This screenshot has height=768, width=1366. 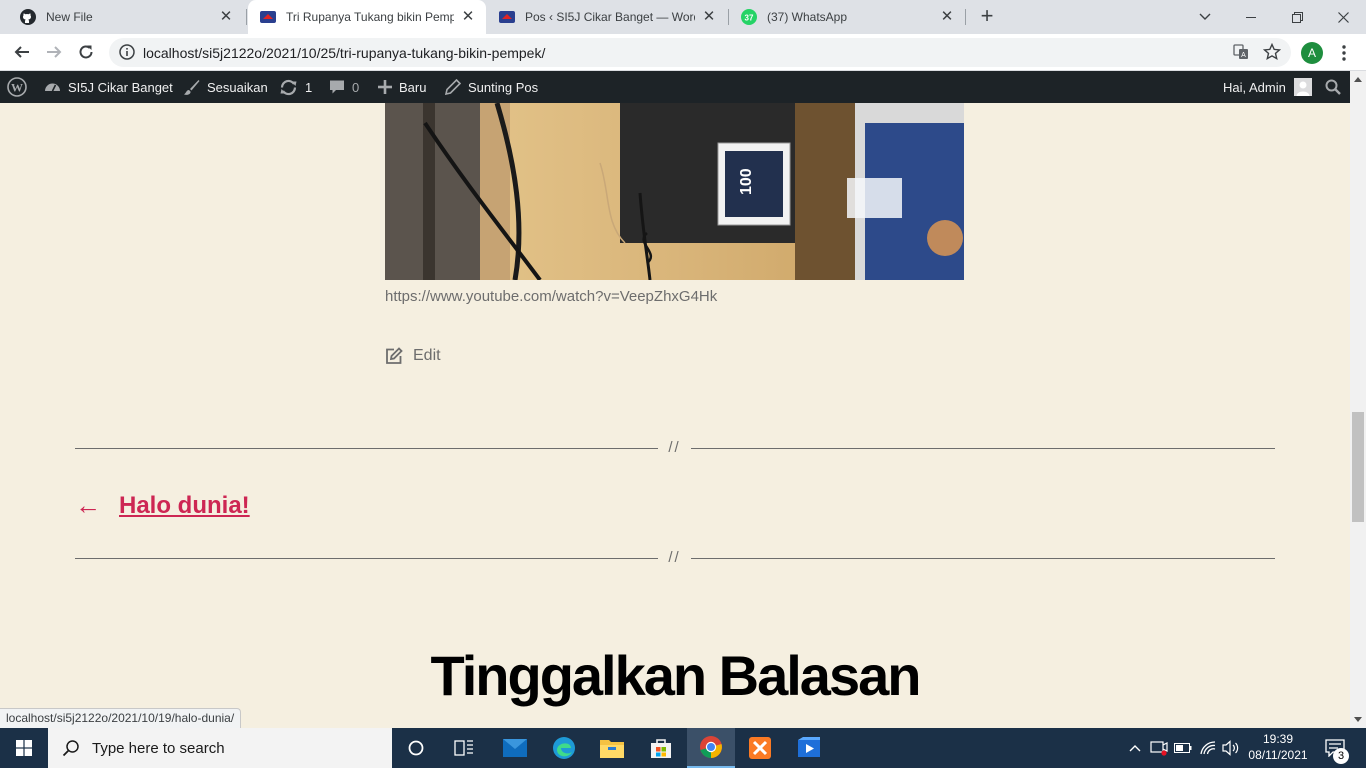 I want to click on tab-new-file: New File ✕, so click(x=126, y=17).